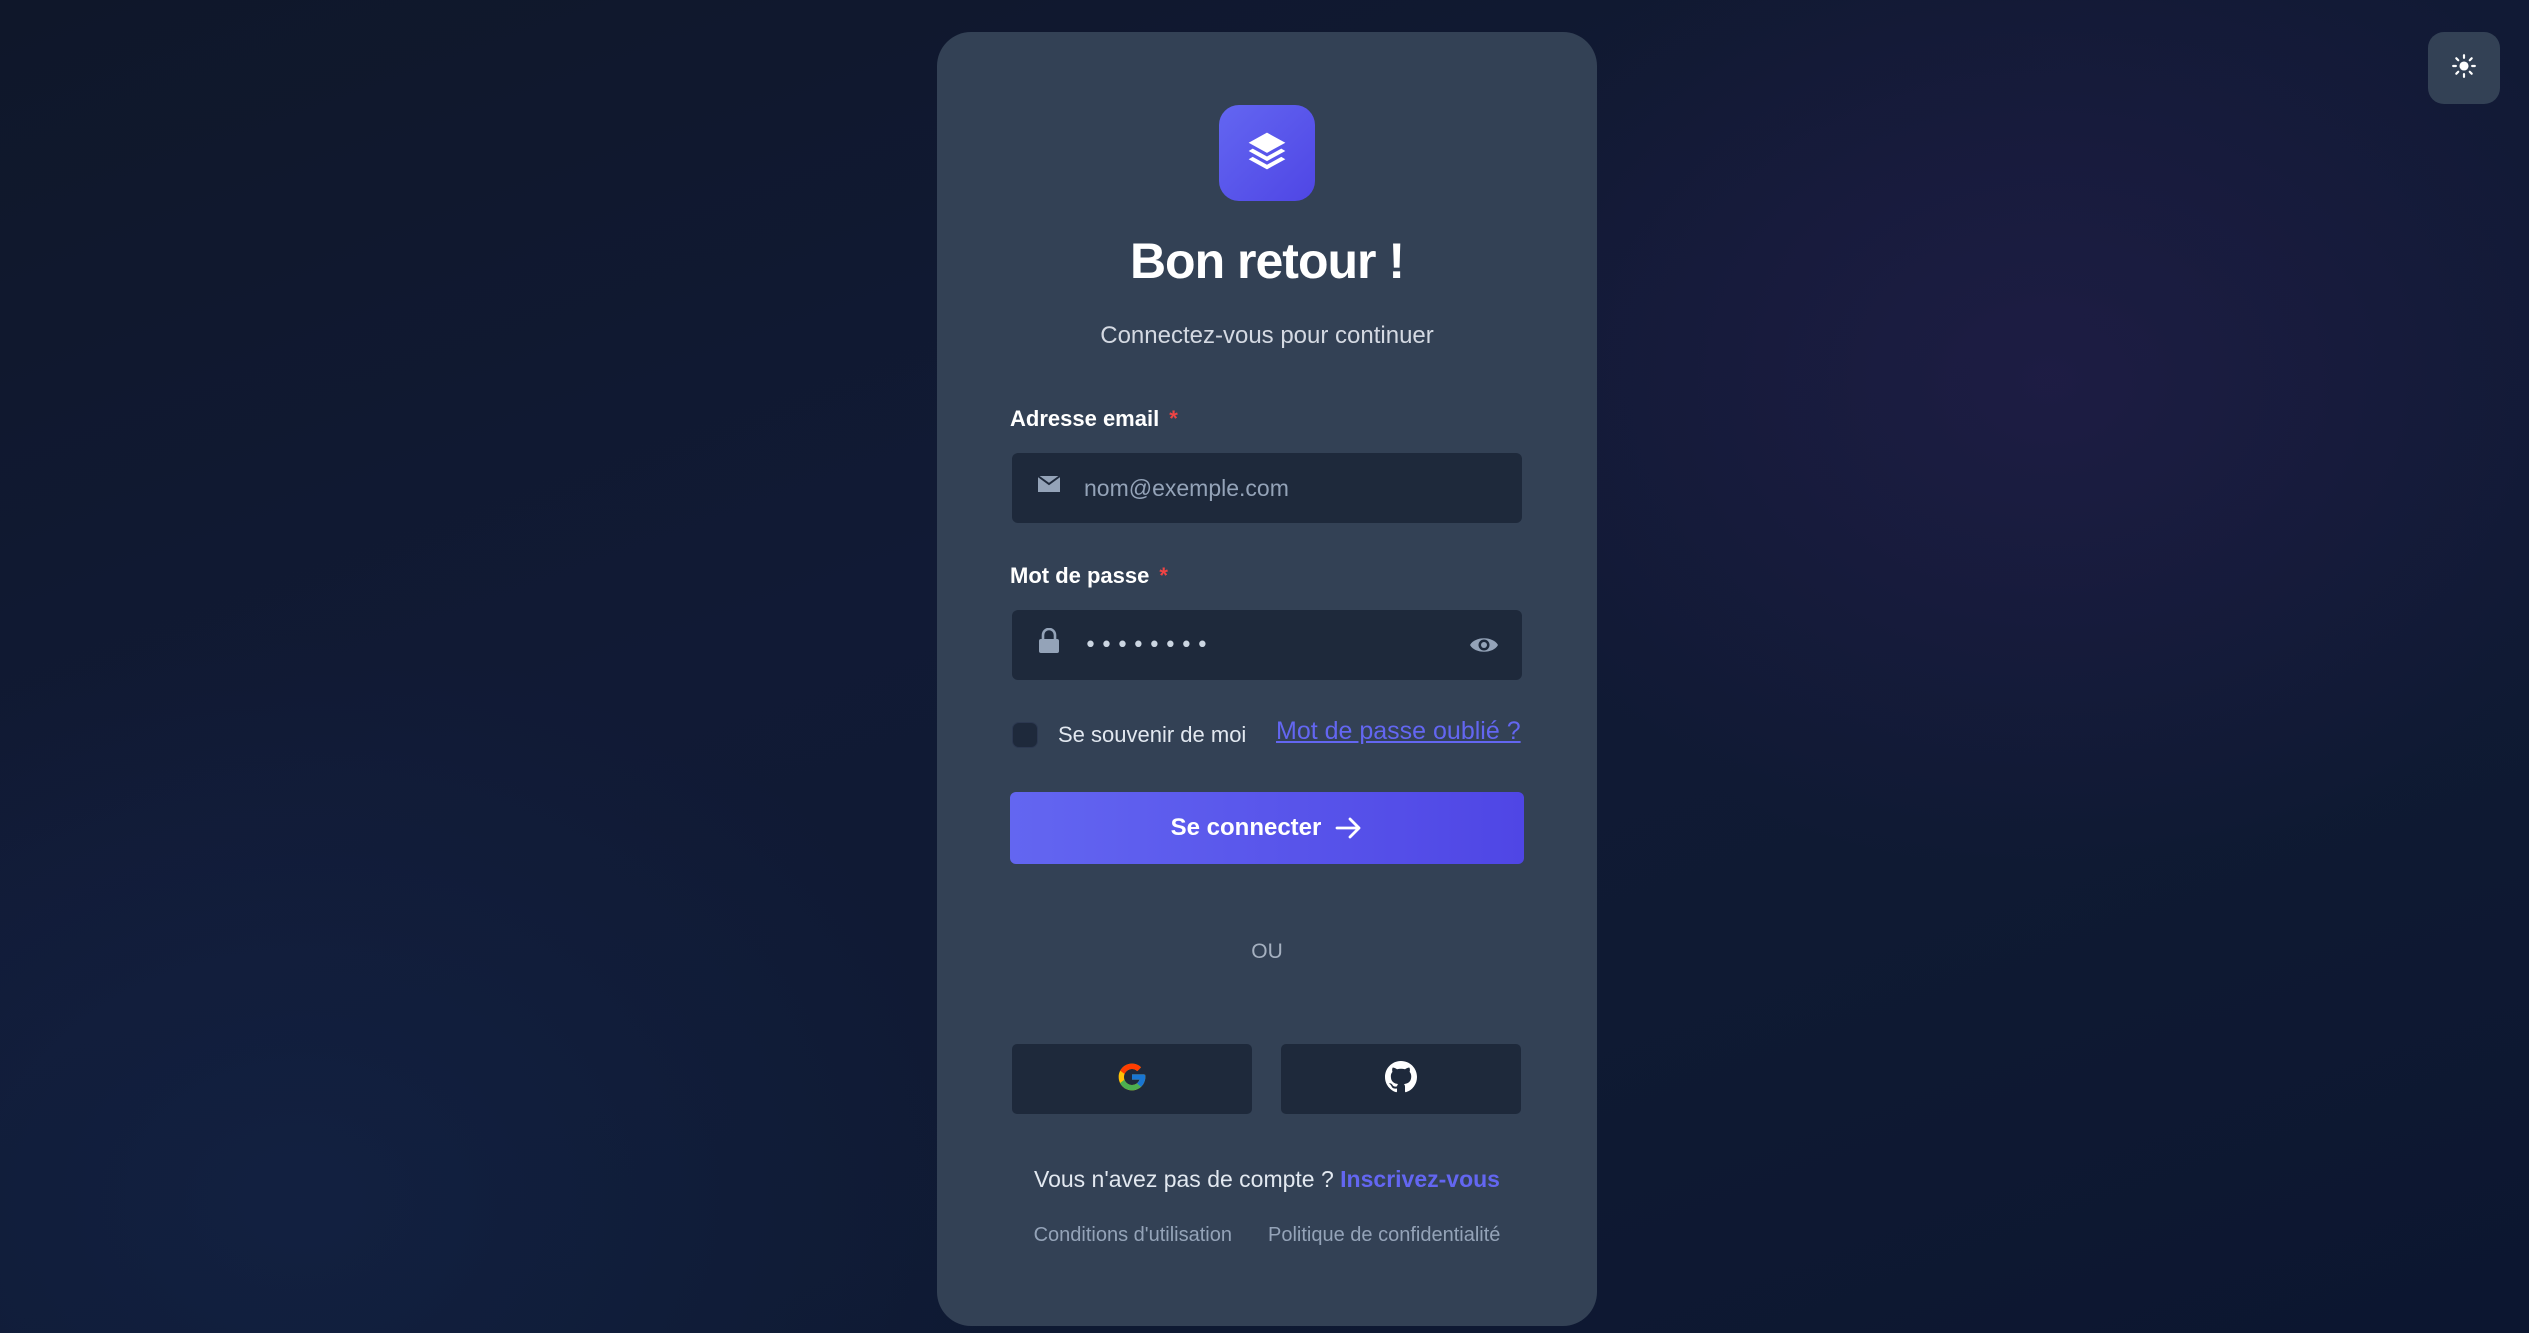  What do you see at coordinates (1267, 645) in the screenshot?
I see `password-field: ••••••••` at bounding box center [1267, 645].